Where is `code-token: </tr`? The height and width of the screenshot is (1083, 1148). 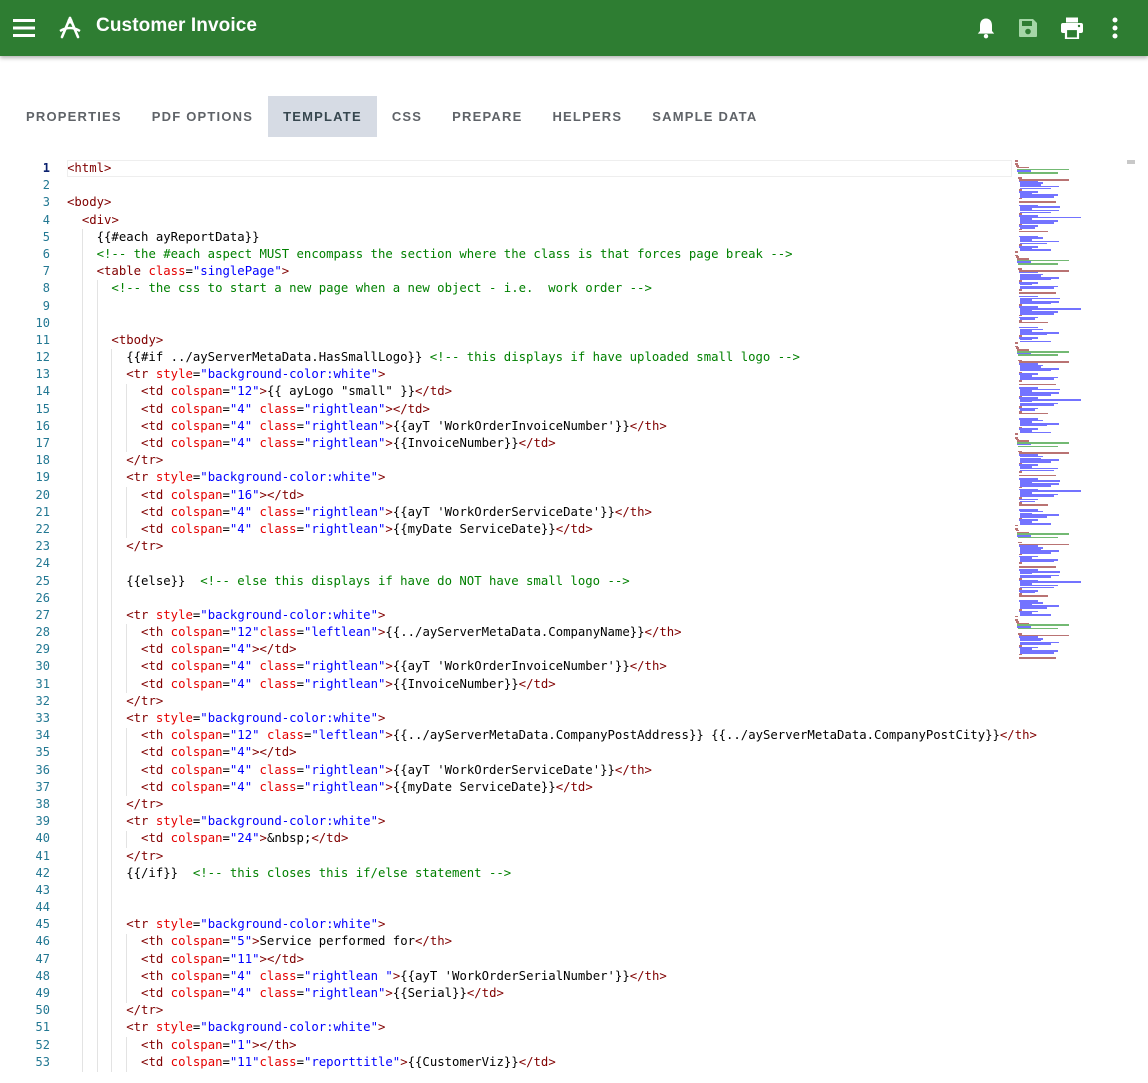
code-token: </tr is located at coordinates (141, 700).